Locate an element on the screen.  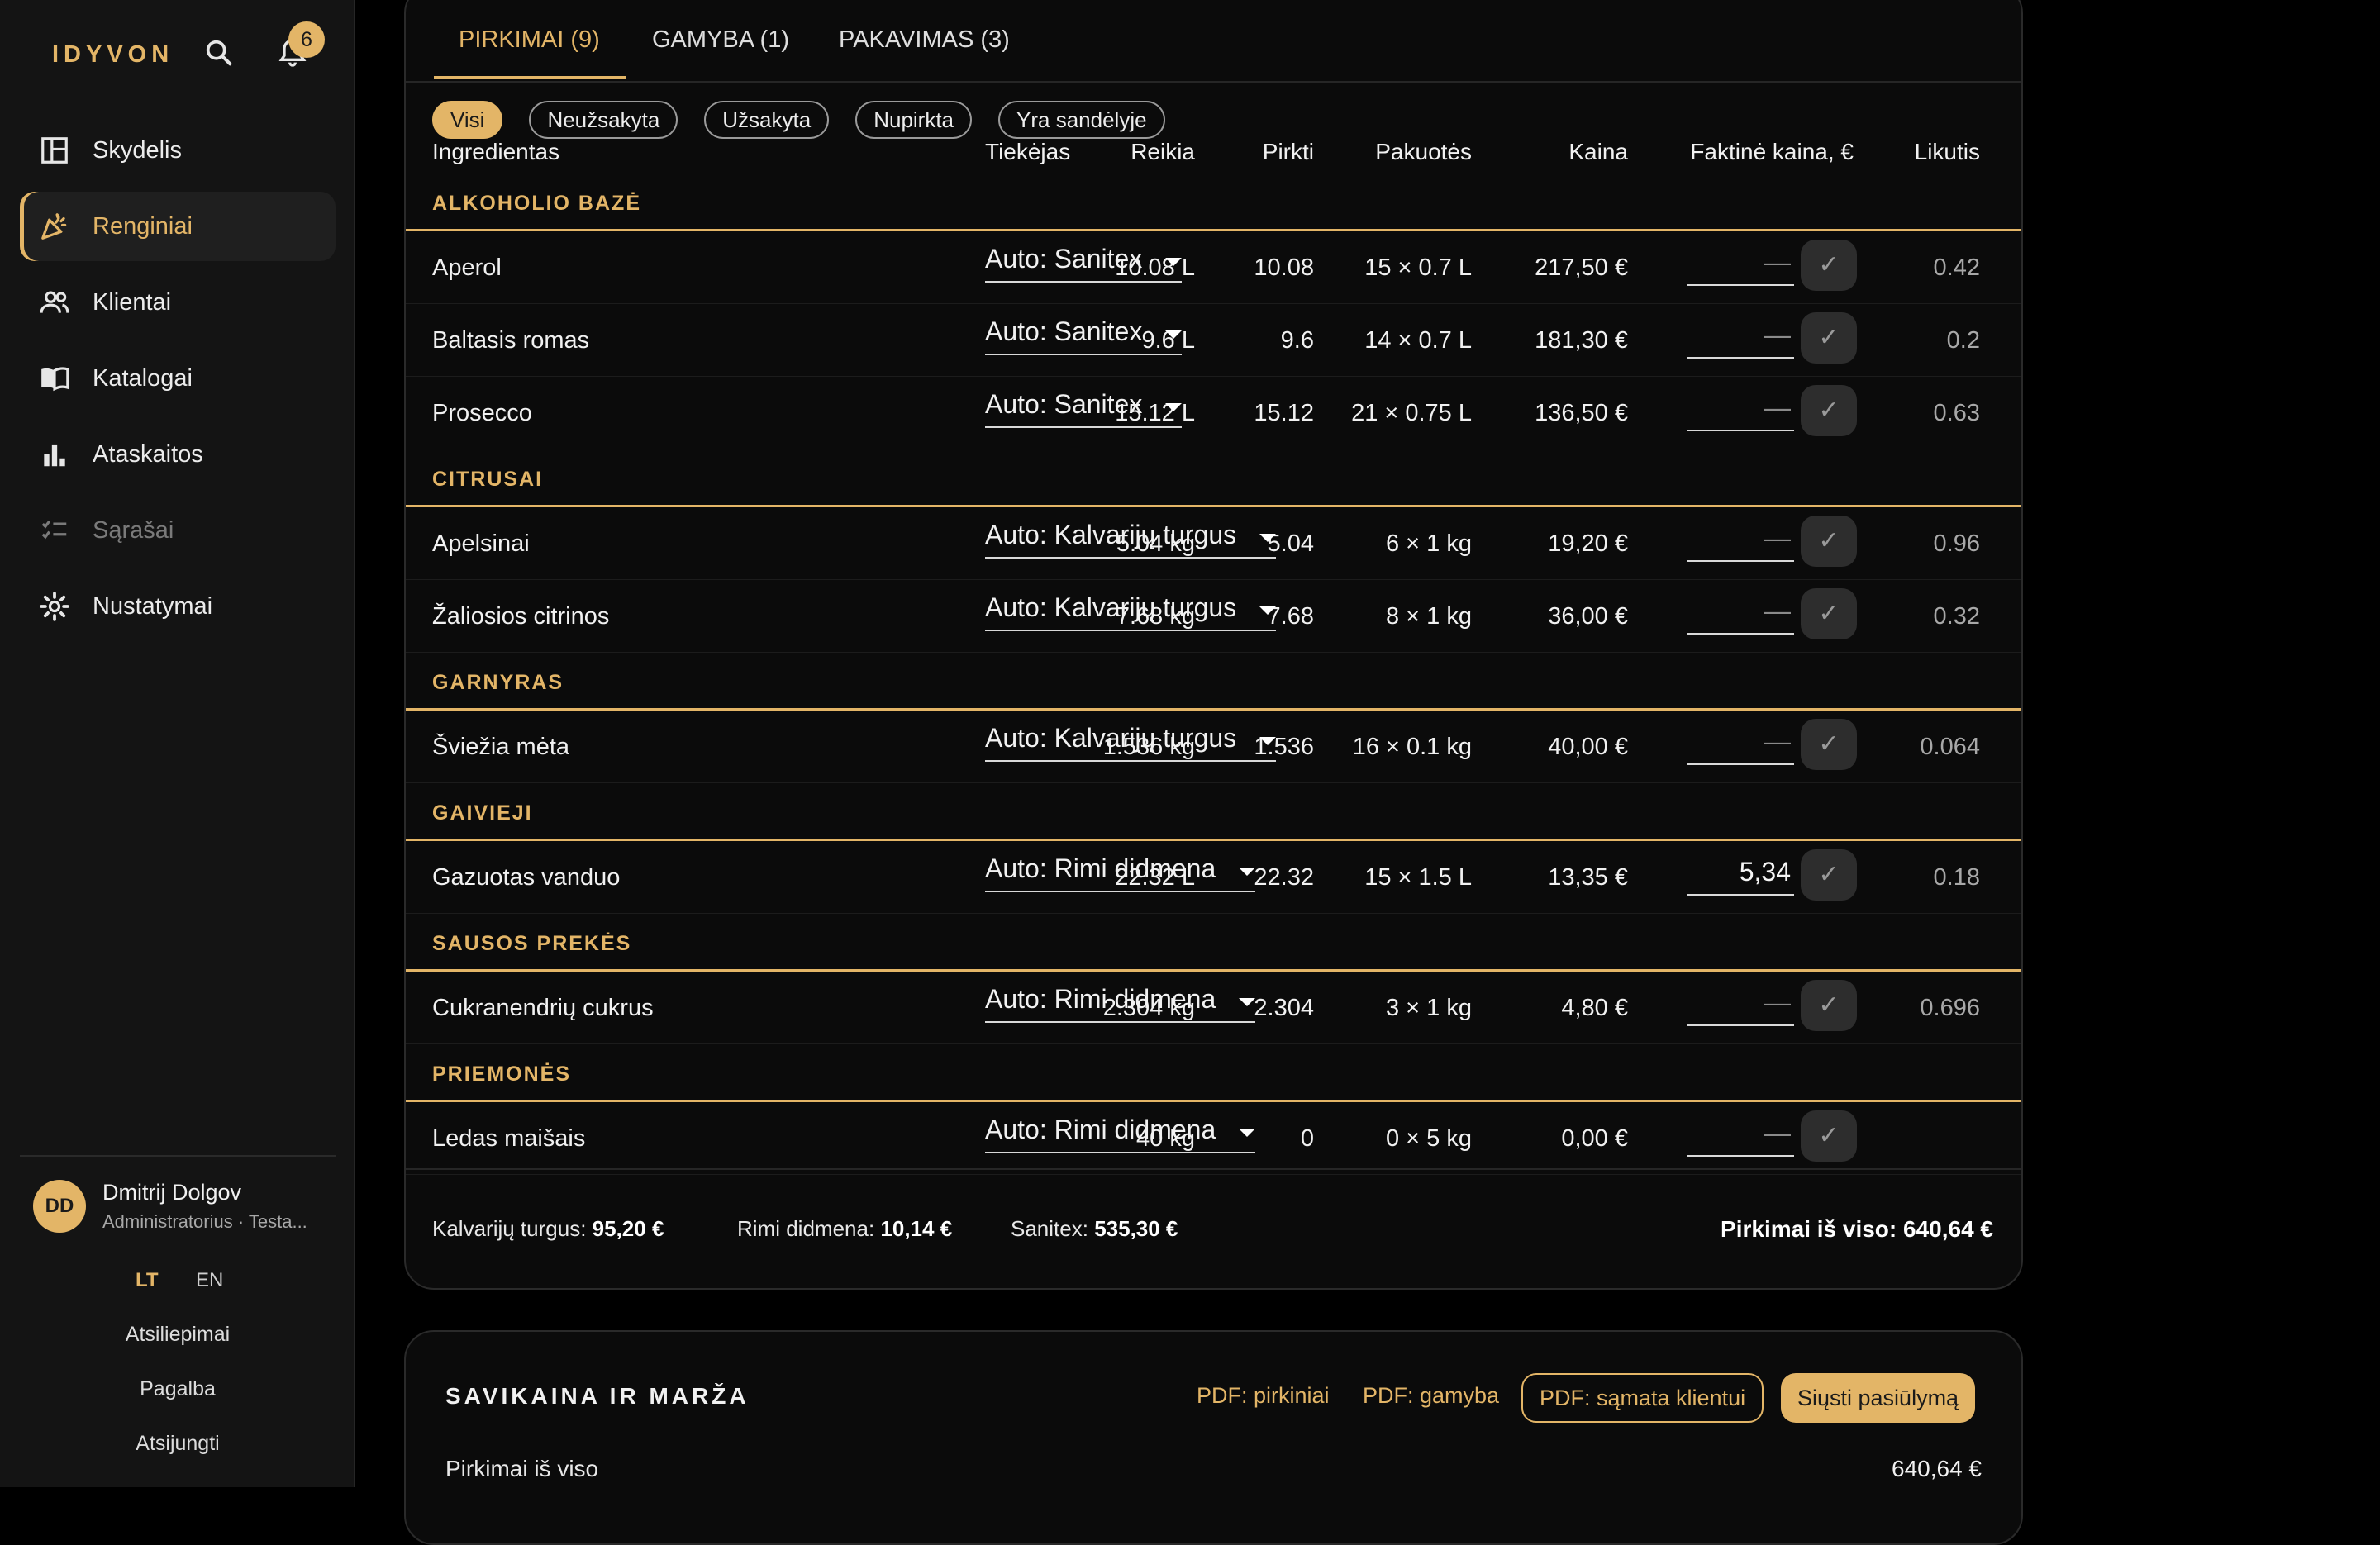
sidebar-item-sarasai: Sąrašai is located at coordinates (178, 530).